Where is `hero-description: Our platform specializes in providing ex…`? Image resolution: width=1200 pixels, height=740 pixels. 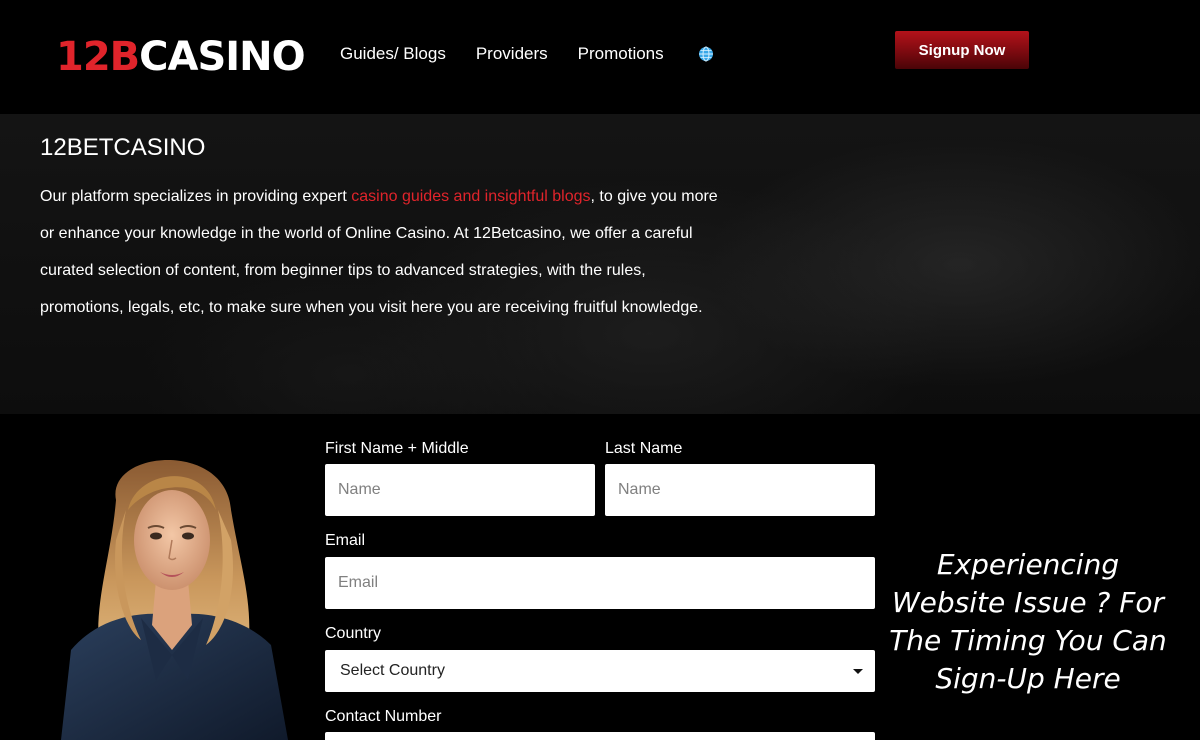 hero-description: Our platform specializes in providing ex… is located at coordinates (380, 252).